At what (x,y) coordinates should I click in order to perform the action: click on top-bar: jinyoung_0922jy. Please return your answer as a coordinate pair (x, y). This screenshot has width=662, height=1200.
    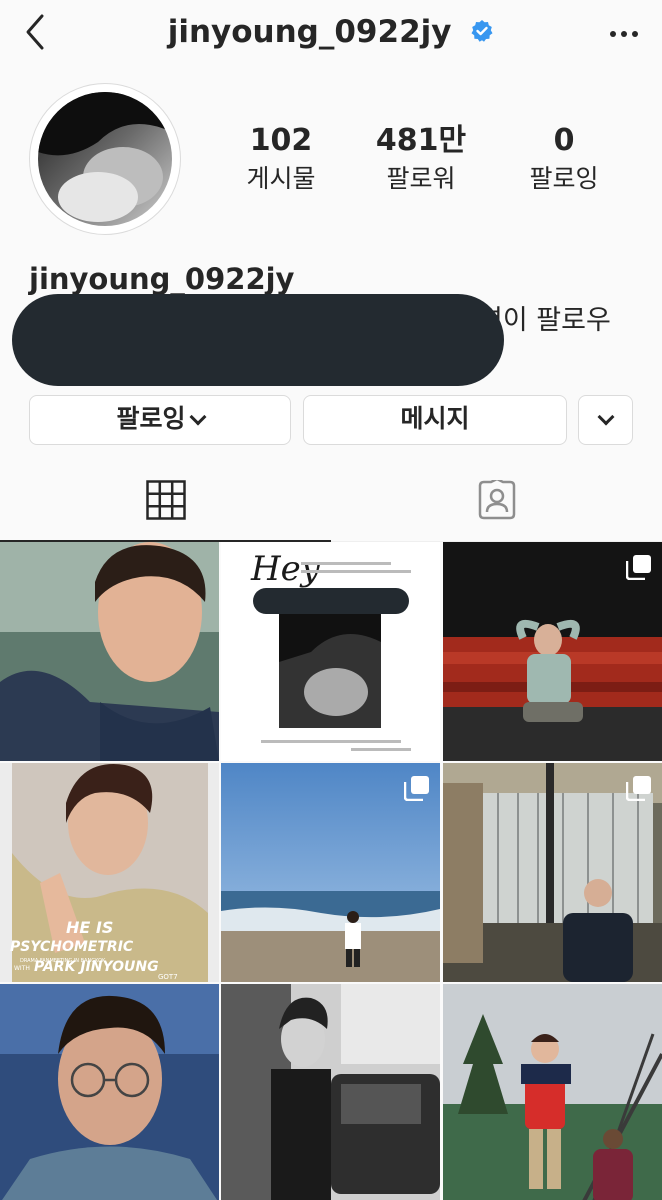
    Looking at the image, I should click on (331, 36).